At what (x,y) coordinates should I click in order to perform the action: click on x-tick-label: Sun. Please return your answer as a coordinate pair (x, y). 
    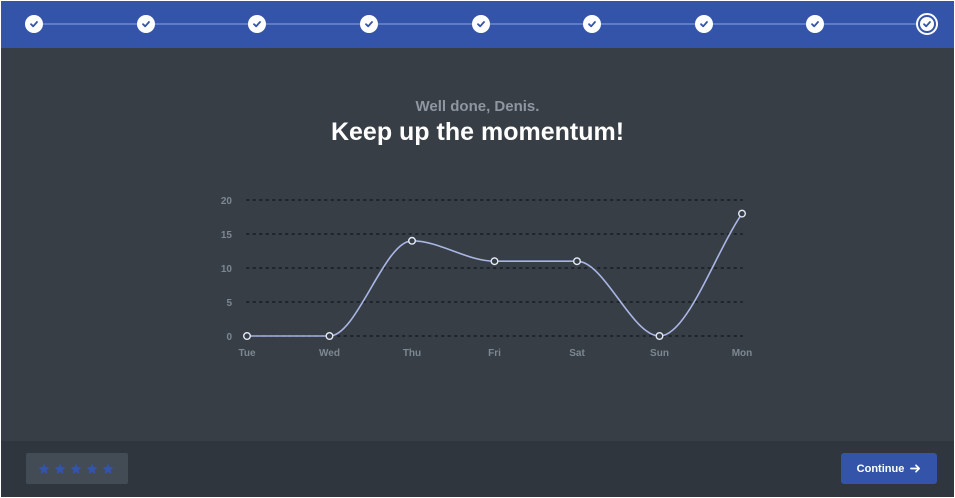
    Looking at the image, I should click on (659, 353).